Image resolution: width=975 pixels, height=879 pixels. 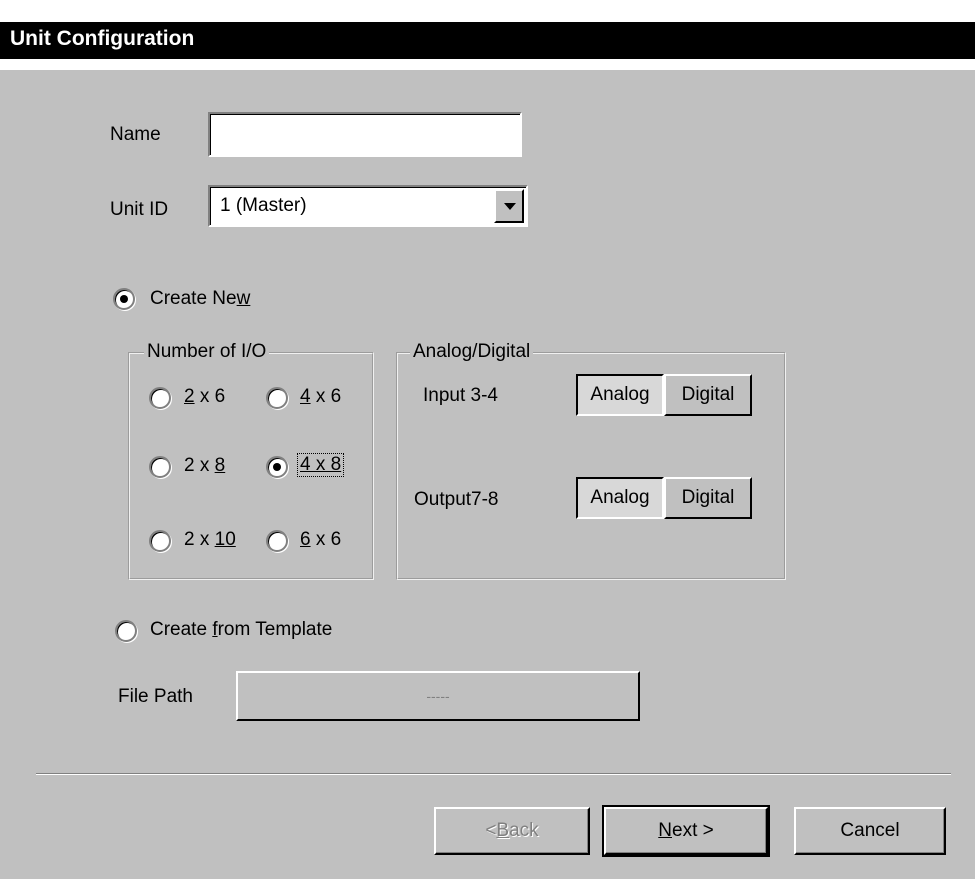 I want to click on io-label-2x6: 2 x 6, so click(x=204, y=397).